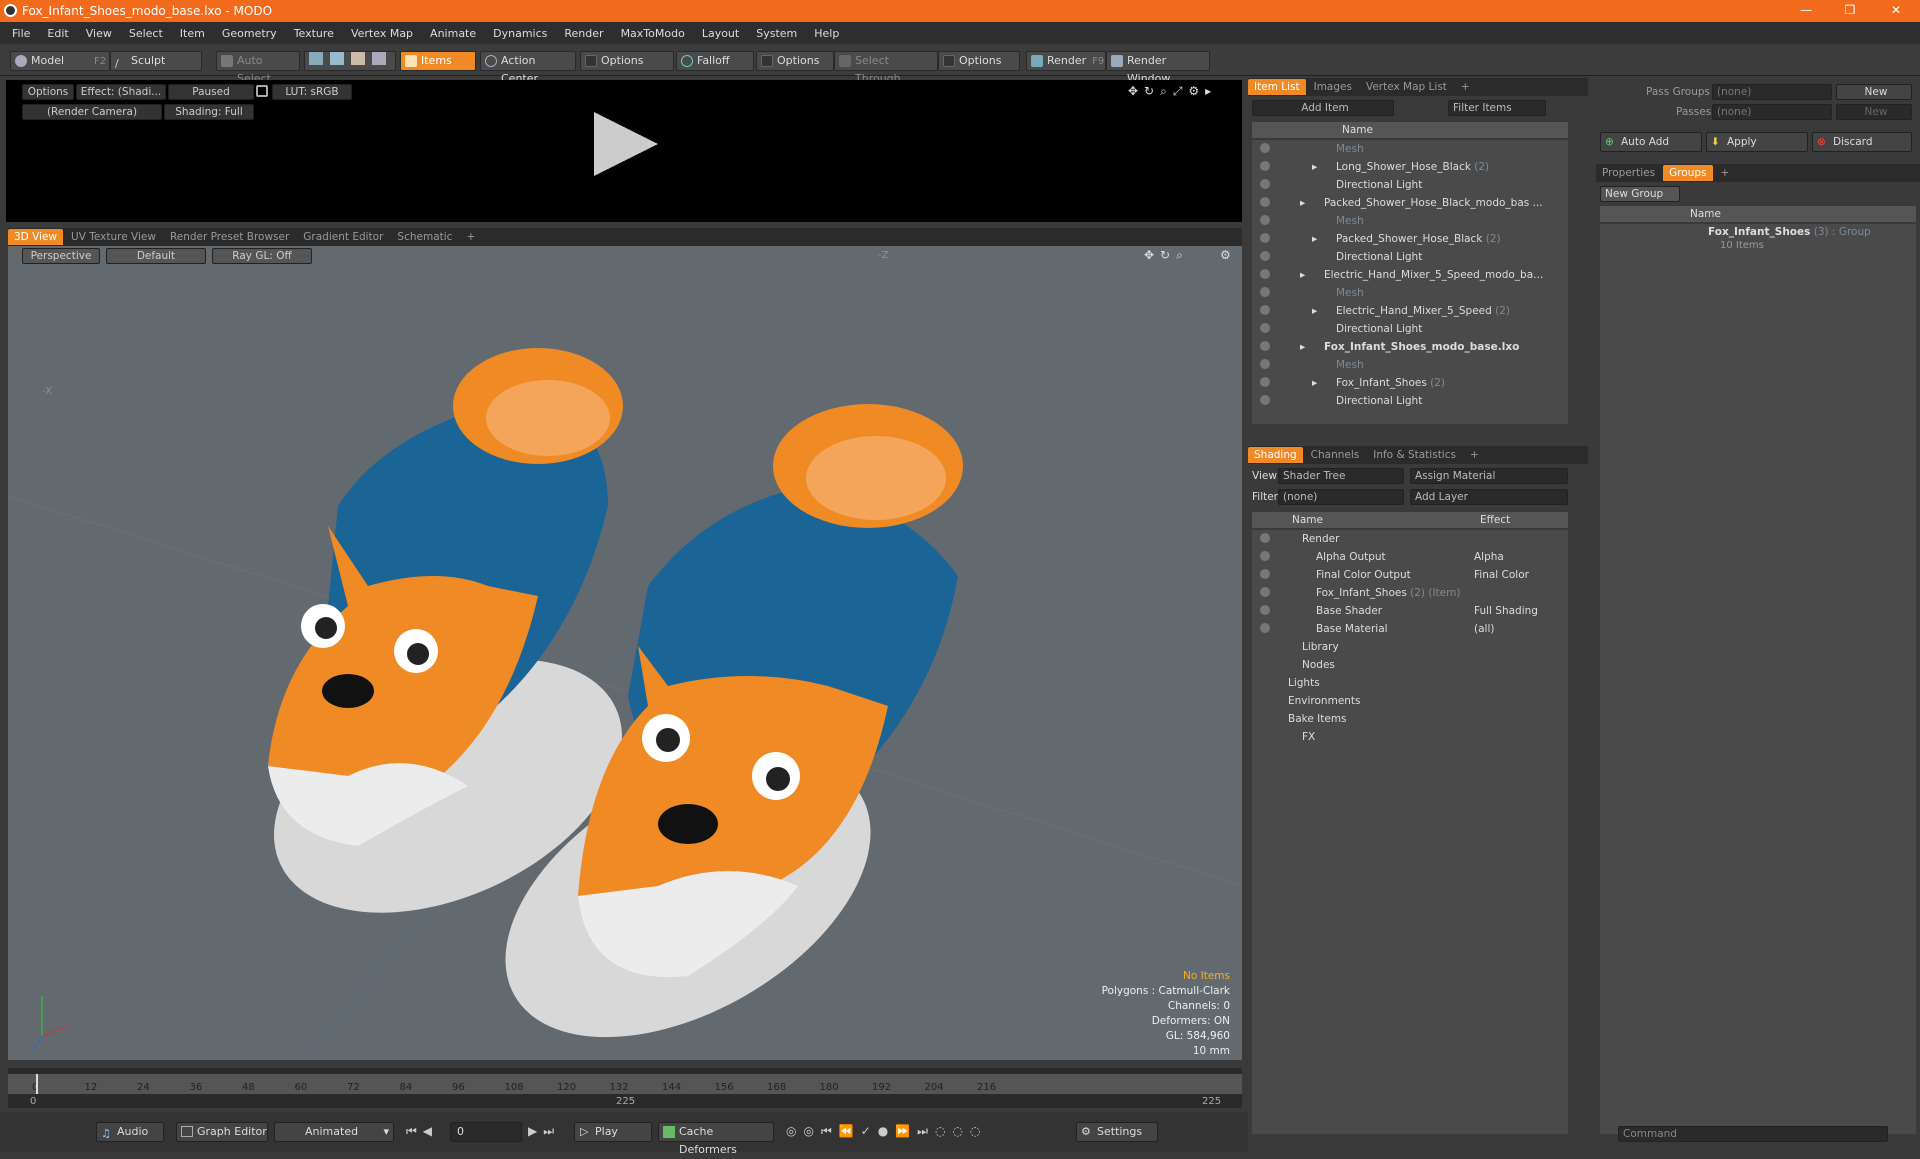 The image size is (1920, 1159). What do you see at coordinates (1874, 92) in the screenshot?
I see `new-pass-group-button: New` at bounding box center [1874, 92].